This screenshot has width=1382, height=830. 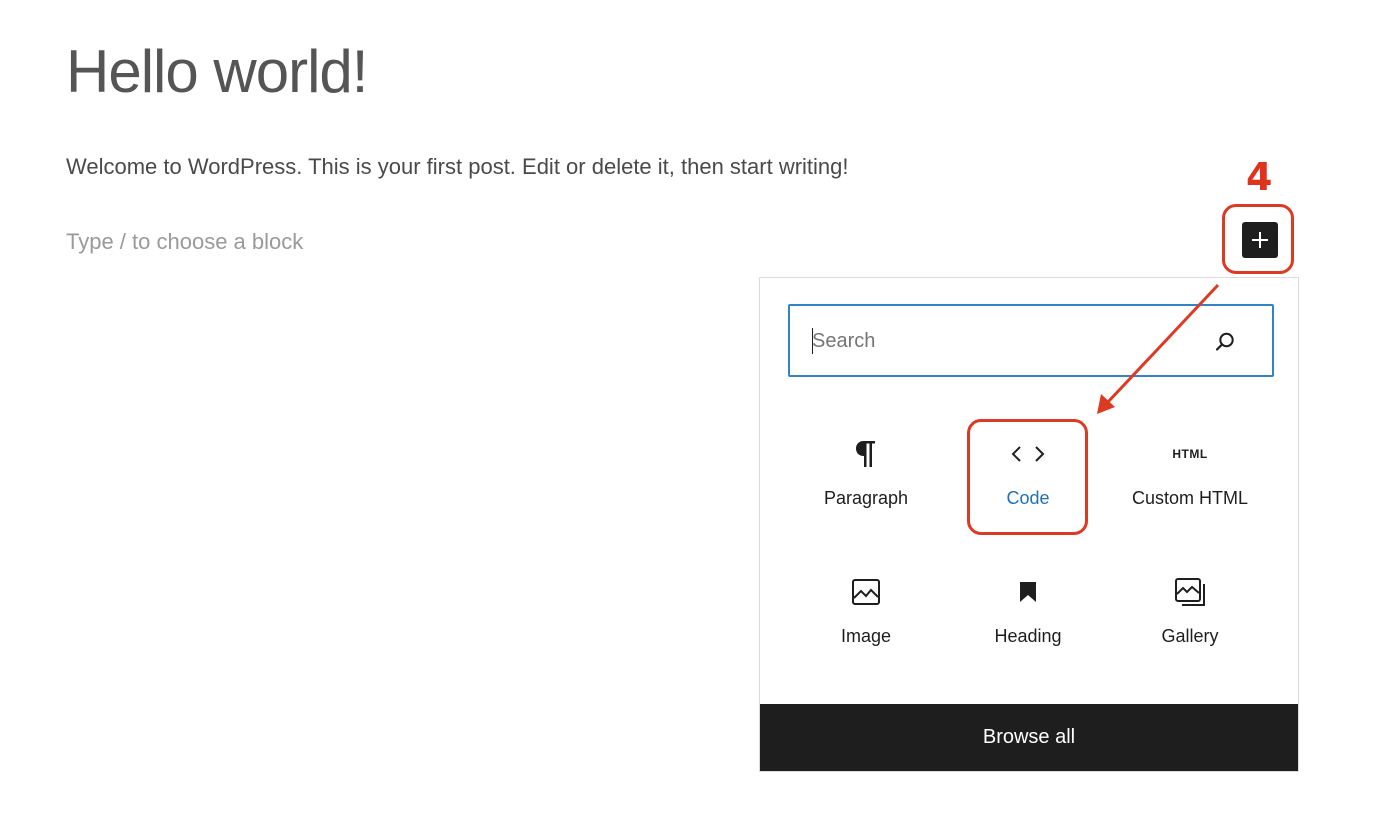 I want to click on block-label: Gallery, so click(x=1190, y=636).